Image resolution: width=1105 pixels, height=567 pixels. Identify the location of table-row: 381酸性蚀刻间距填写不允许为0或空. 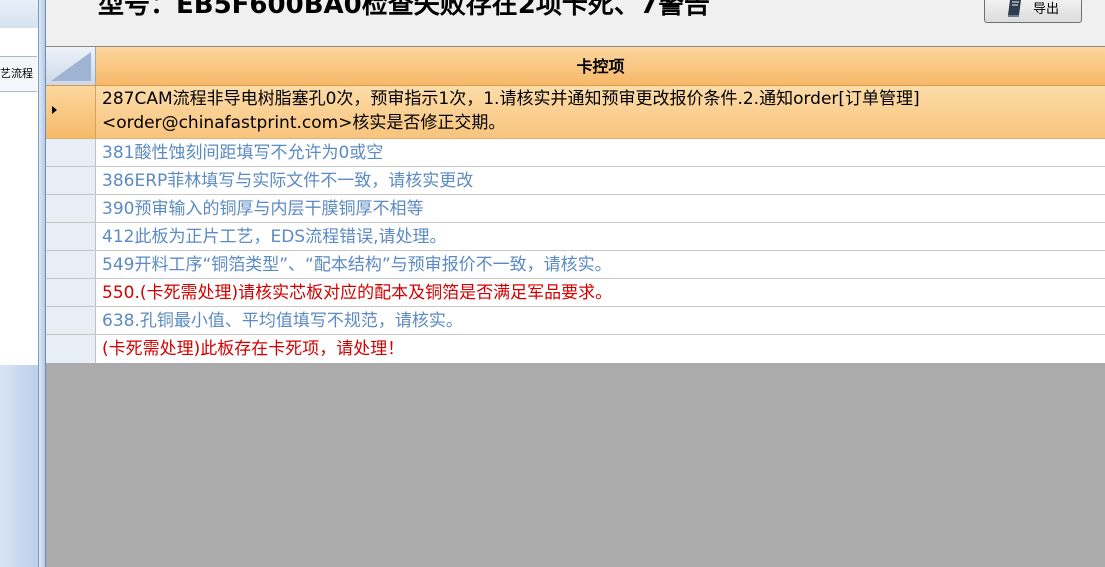
(575, 153).